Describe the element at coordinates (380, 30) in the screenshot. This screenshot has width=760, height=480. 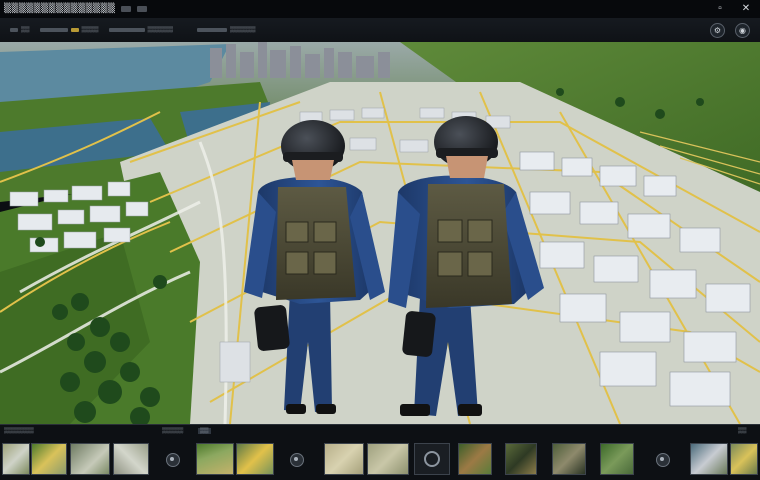
I see `toolbar: ▒▒ ▒▒▒▒ ▒▒▒▒▒▒ ▒▒▒▒▒▒ ⚙ ◉` at that location.